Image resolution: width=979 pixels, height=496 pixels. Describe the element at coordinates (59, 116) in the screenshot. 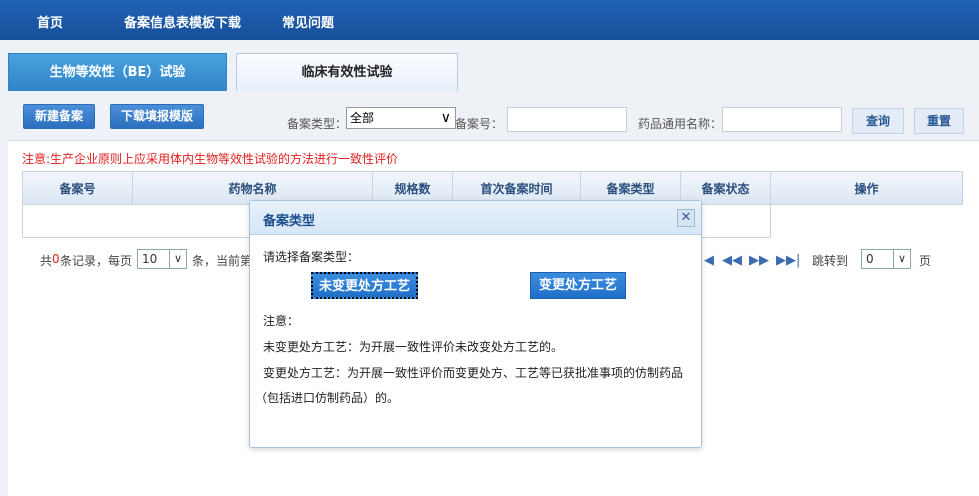

I see `new-filing-button: 新建备案` at that location.